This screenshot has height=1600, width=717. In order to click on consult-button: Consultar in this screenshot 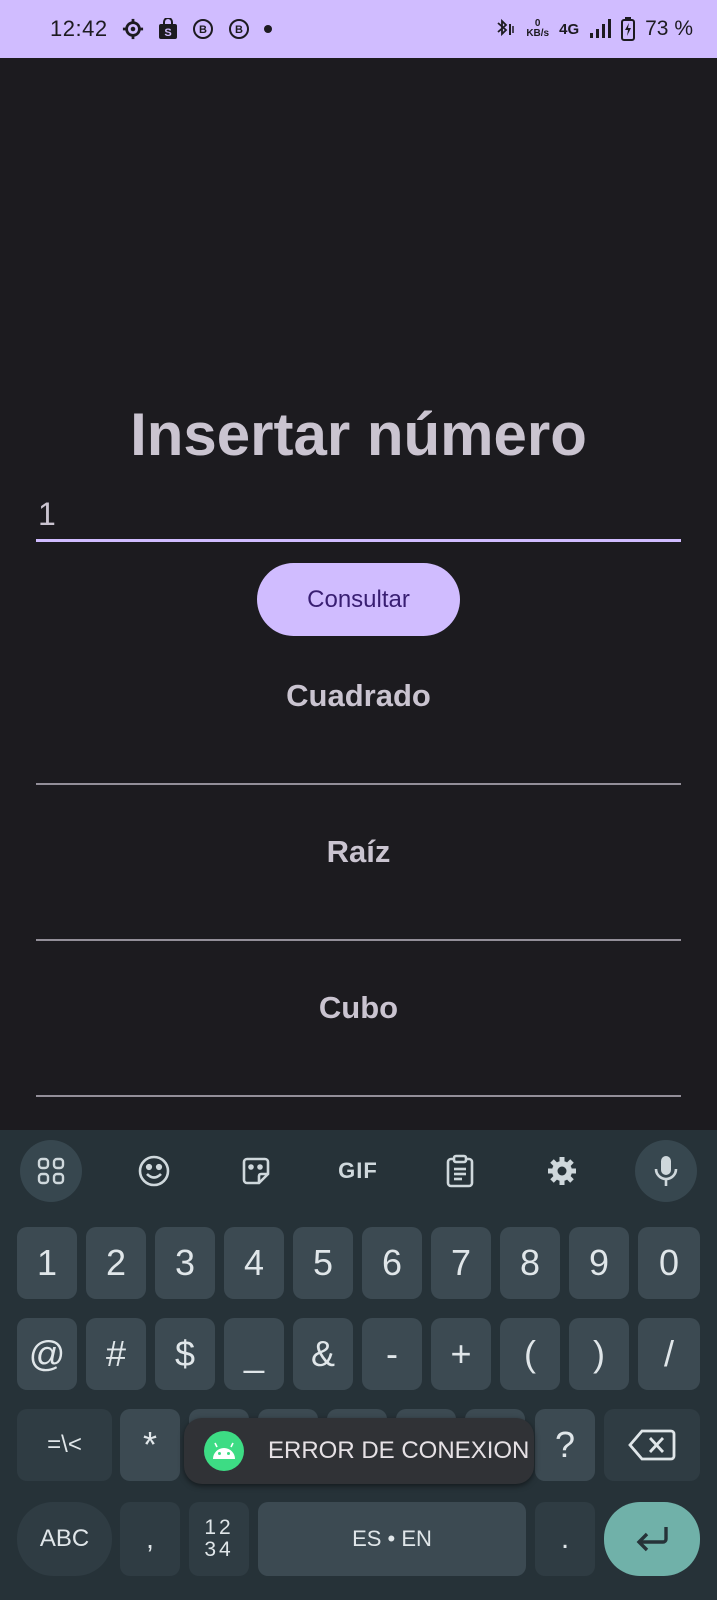, I will do `click(358, 599)`.